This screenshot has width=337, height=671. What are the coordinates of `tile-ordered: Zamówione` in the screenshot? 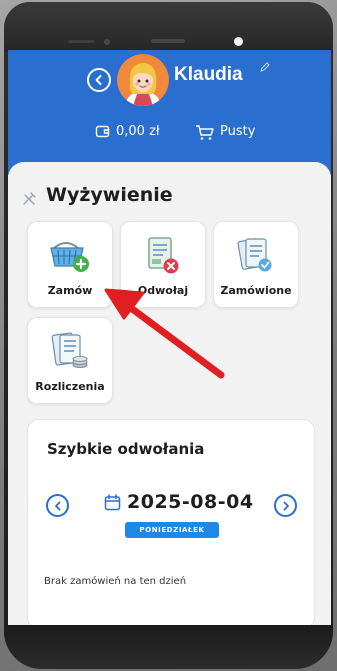 It's located at (256, 264).